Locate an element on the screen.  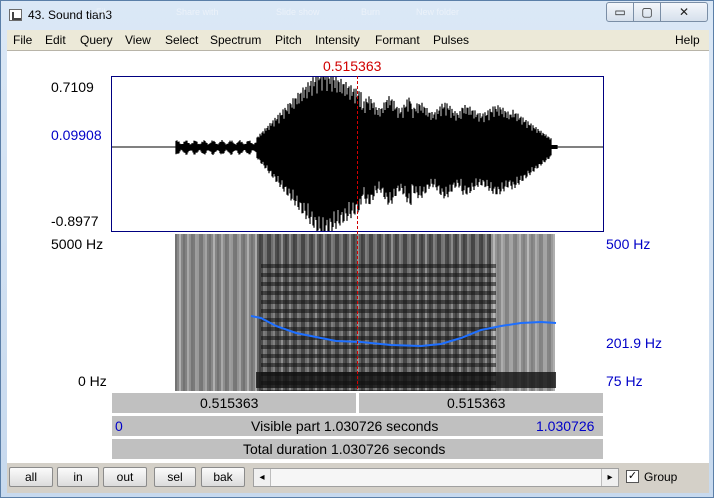
visible-part-label: Visible part 1.030726 seconds is located at coordinates (345, 426).